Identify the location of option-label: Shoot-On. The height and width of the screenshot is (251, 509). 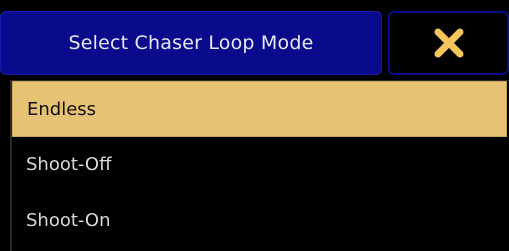
(68, 220).